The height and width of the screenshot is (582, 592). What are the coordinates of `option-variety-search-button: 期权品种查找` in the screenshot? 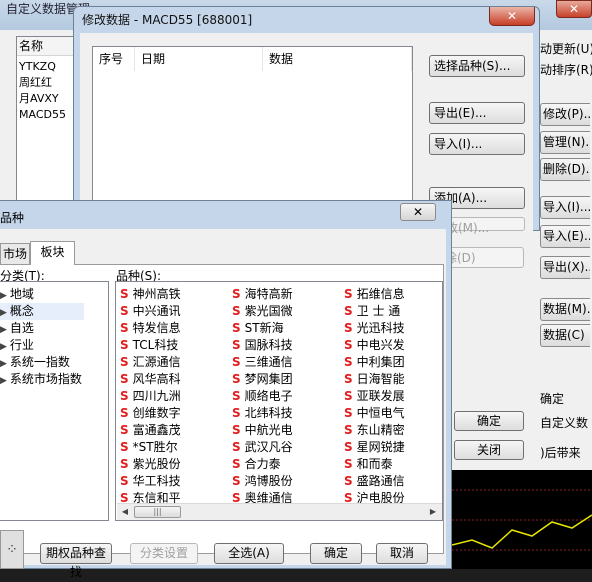 It's located at (76, 561).